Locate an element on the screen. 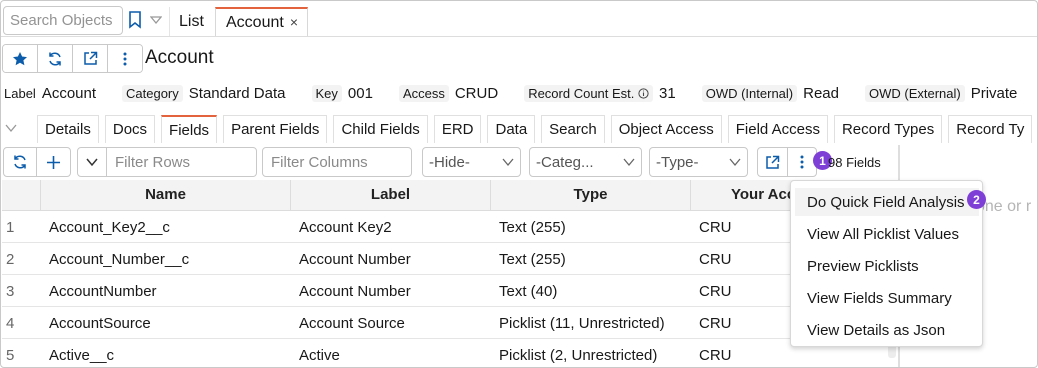 The image size is (1038, 368). favorite-star-button is located at coordinates (20, 58).